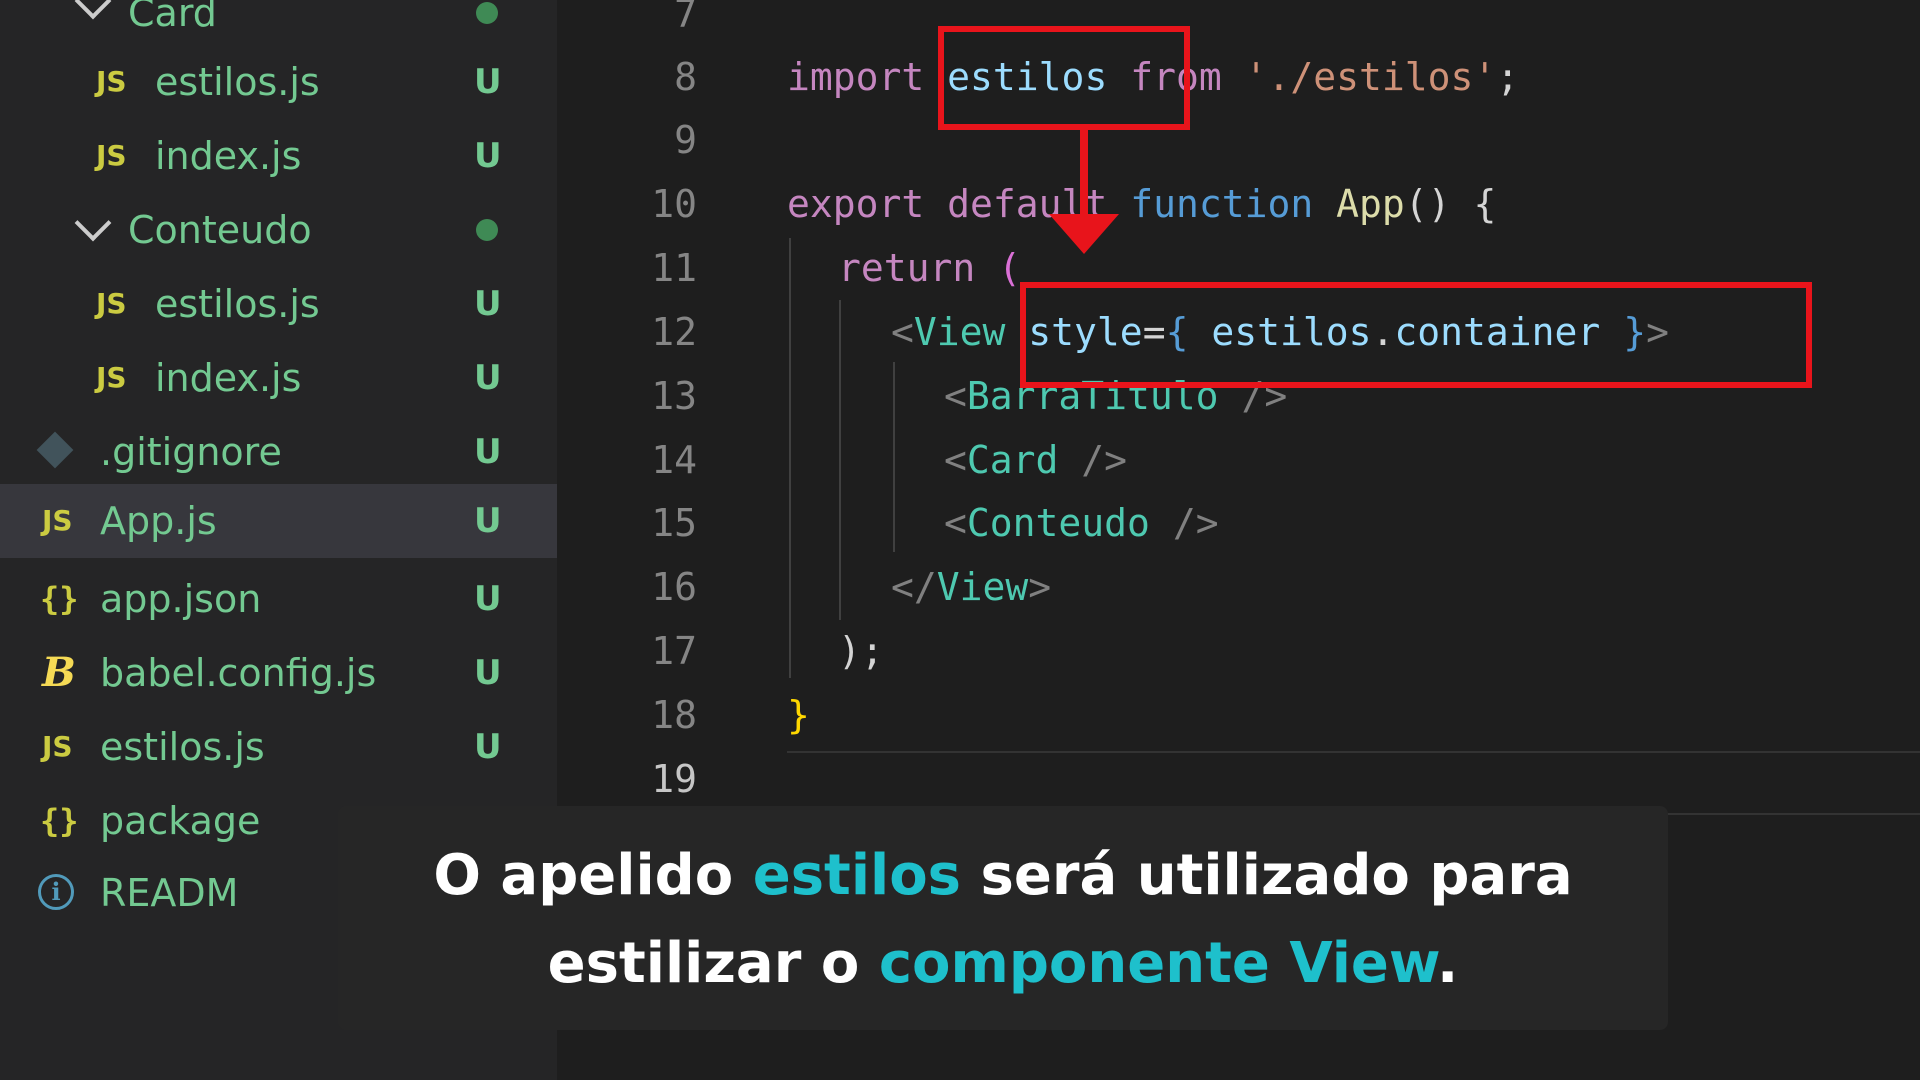 The width and height of the screenshot is (1920, 1080). I want to click on file-label: READM, so click(169, 893).